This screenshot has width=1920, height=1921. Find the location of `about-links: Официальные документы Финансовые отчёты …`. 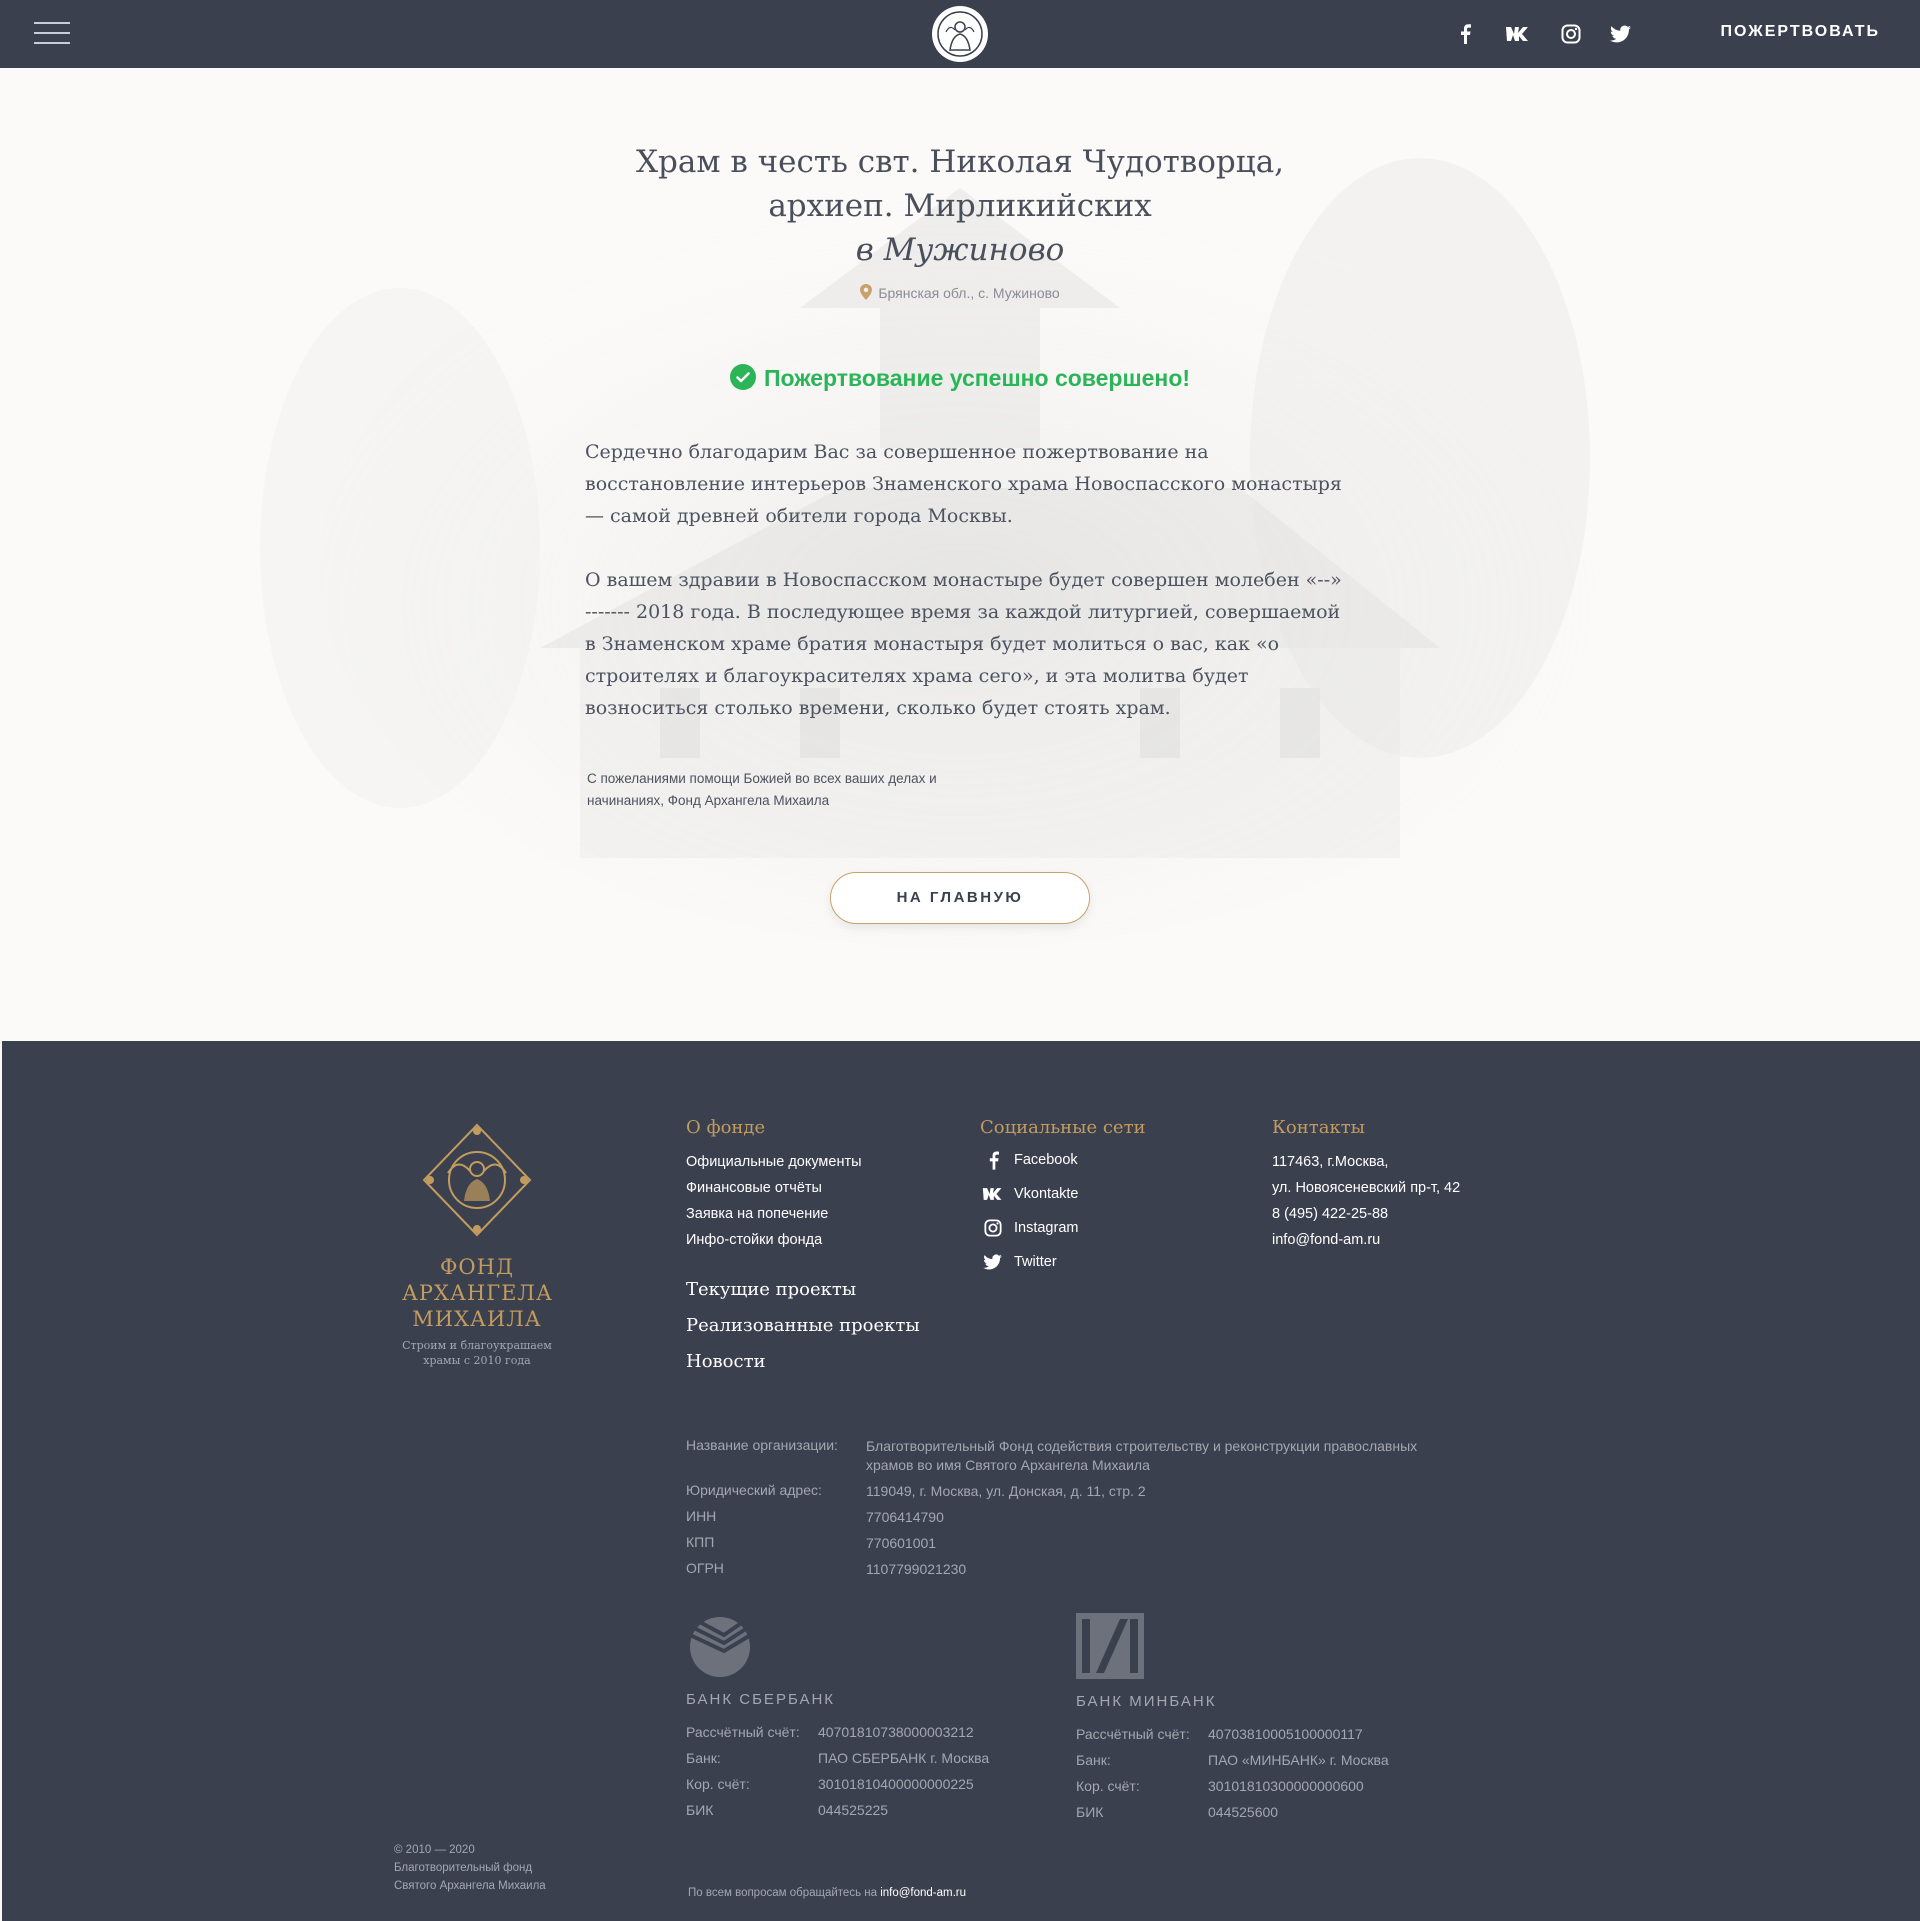

about-links: Официальные документы Финансовые отчёты … is located at coordinates (774, 1201).